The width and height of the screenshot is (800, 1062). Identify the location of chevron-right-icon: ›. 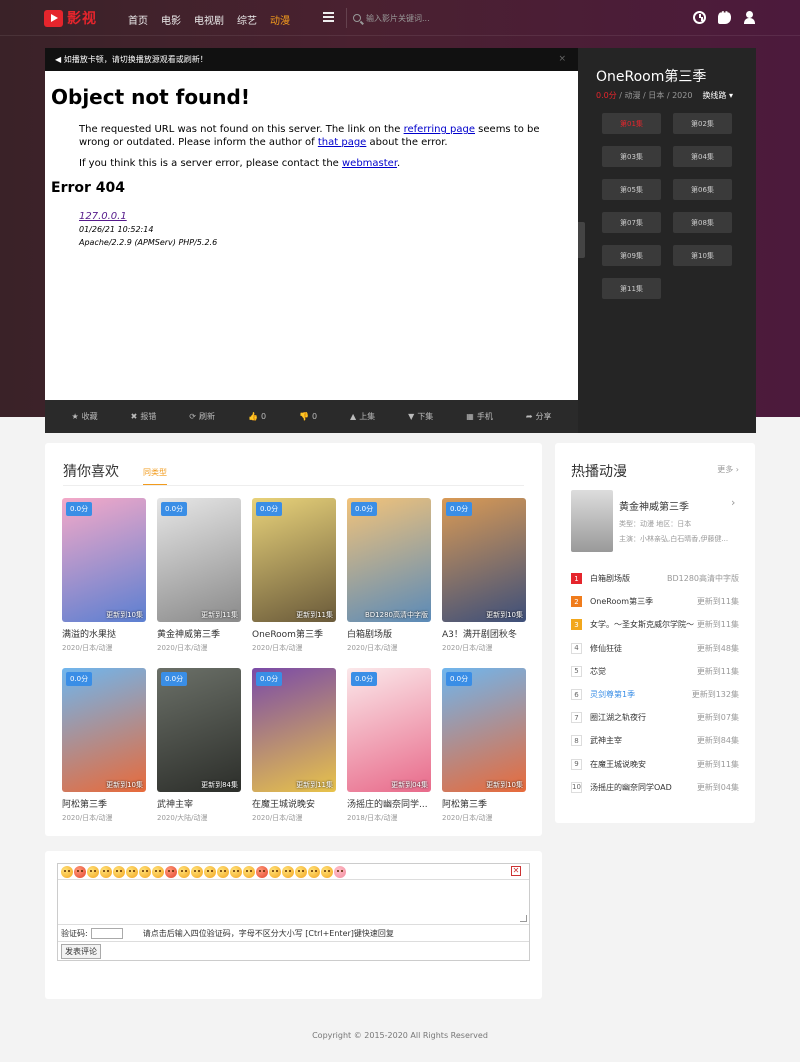
(733, 502).